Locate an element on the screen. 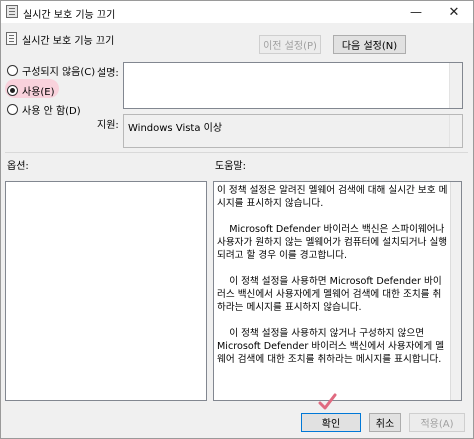 Image resolution: width=474 pixels, height=439 pixels. radio-label: 구성되지 않음(C) is located at coordinates (59, 72).